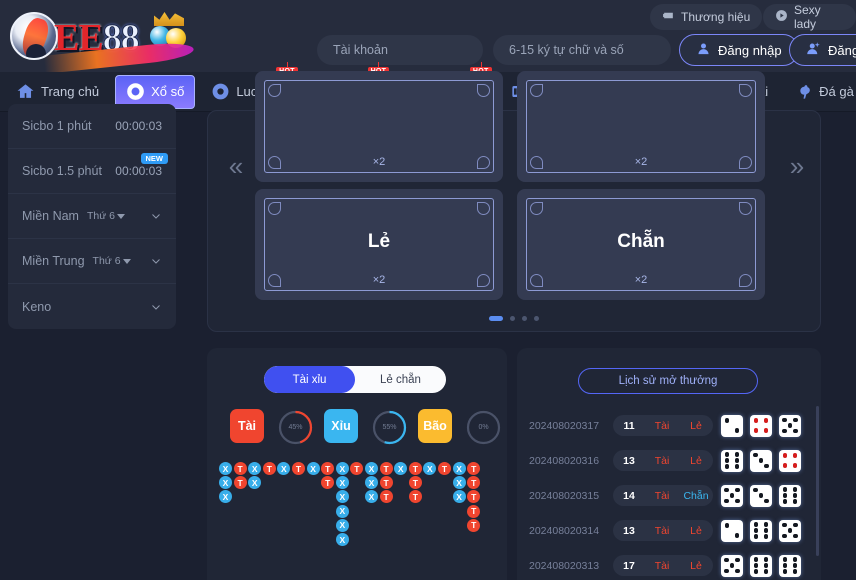 The width and height of the screenshot is (856, 580). I want to click on bet-card-chẵn: Chẵn ×2, so click(641, 244).